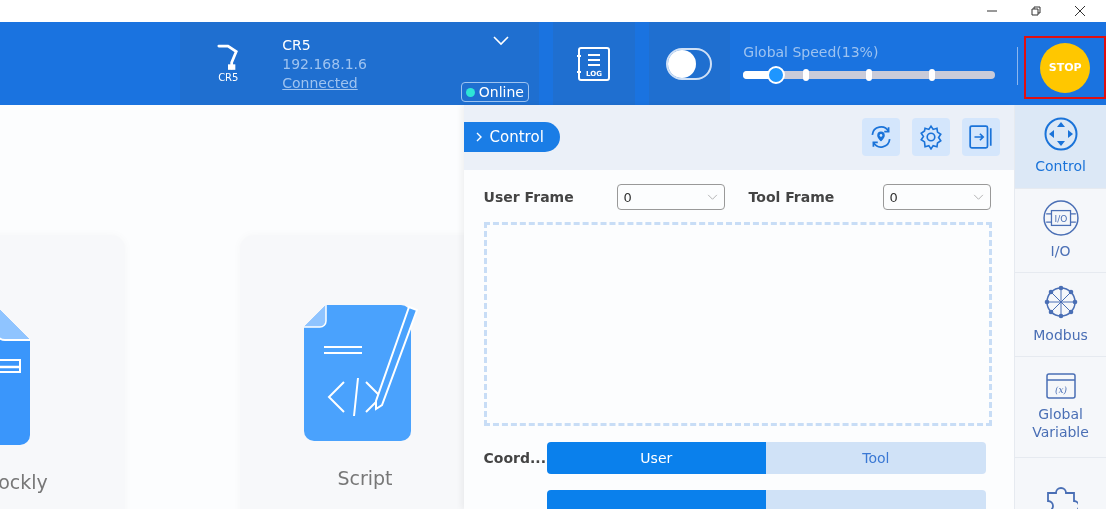  What do you see at coordinates (776, 74) in the screenshot?
I see `speed-slider-thumb` at bounding box center [776, 74].